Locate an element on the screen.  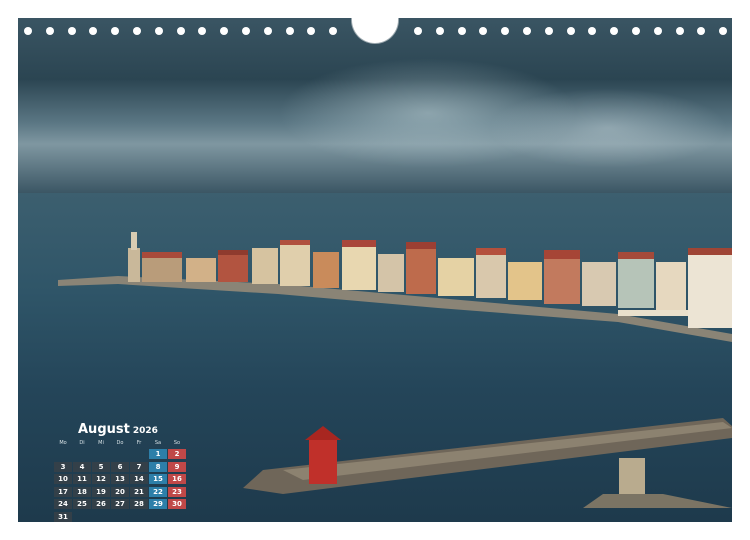
calendar-day: 11 is located at coordinates (82, 479).